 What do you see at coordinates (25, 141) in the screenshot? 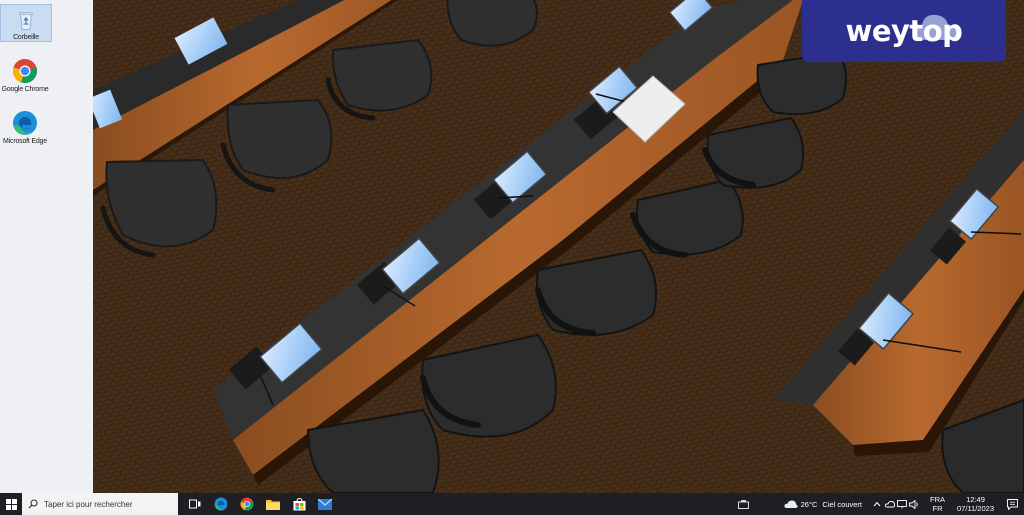
I see `desktop-icon-label: Microsoft Edge` at bounding box center [25, 141].